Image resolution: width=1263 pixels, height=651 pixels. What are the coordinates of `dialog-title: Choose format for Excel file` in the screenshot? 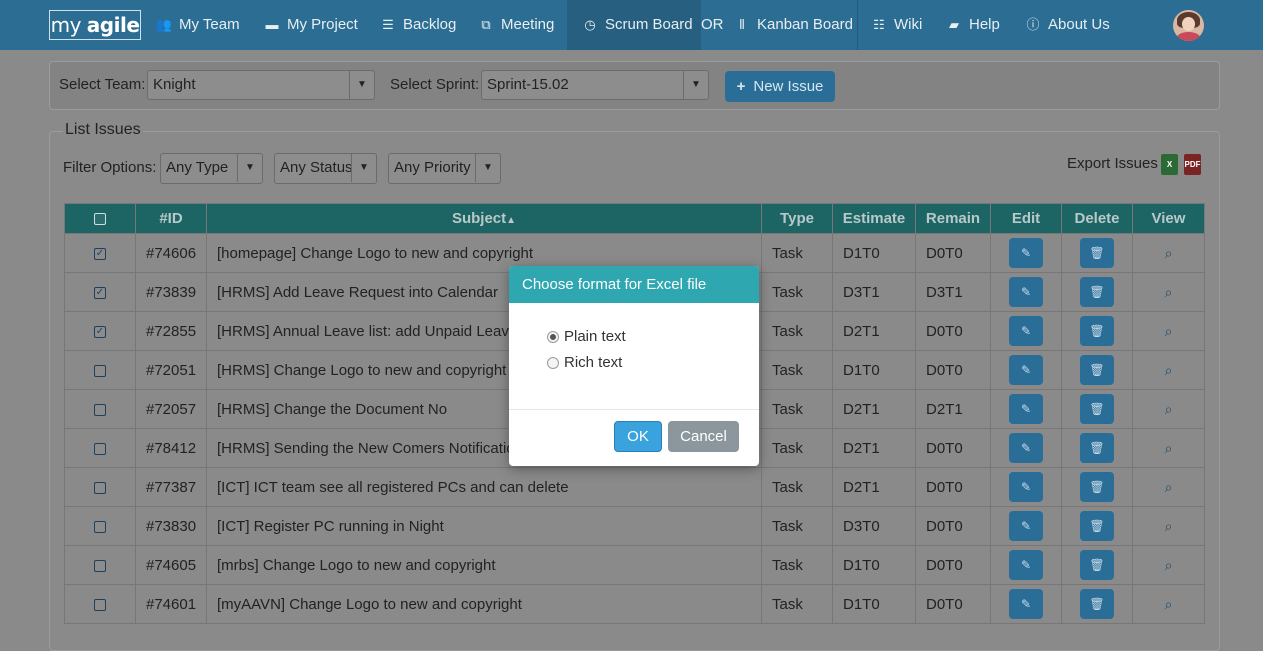 It's located at (634, 284).